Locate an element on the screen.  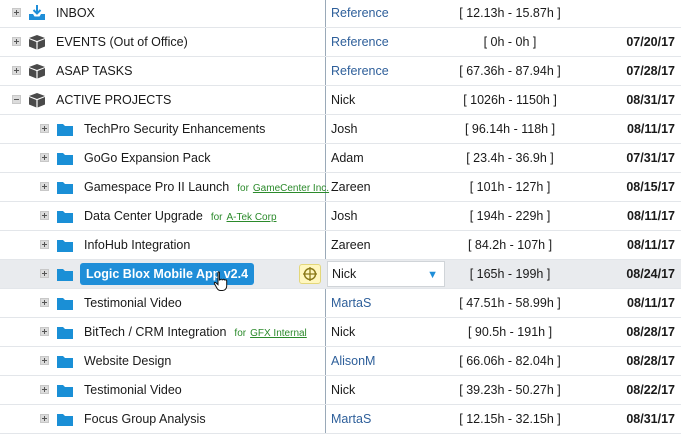
estimate-cell: [ 1026h - 1150h ] is located at coordinates (510, 100).